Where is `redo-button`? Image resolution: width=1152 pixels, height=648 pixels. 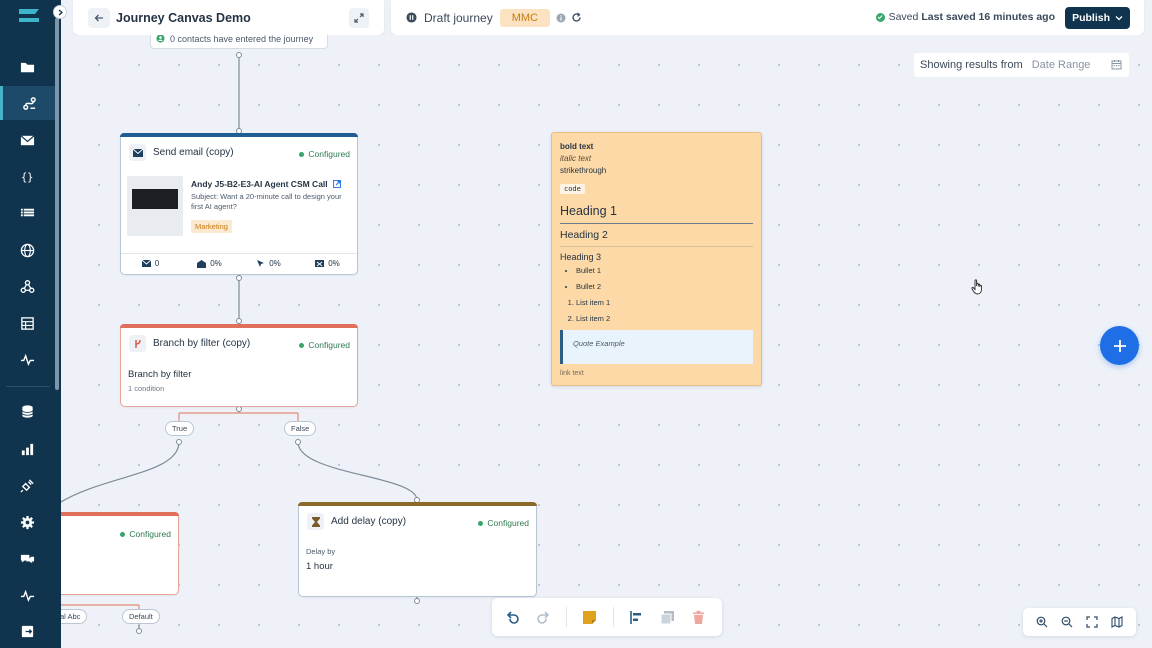 redo-button is located at coordinates (543, 617).